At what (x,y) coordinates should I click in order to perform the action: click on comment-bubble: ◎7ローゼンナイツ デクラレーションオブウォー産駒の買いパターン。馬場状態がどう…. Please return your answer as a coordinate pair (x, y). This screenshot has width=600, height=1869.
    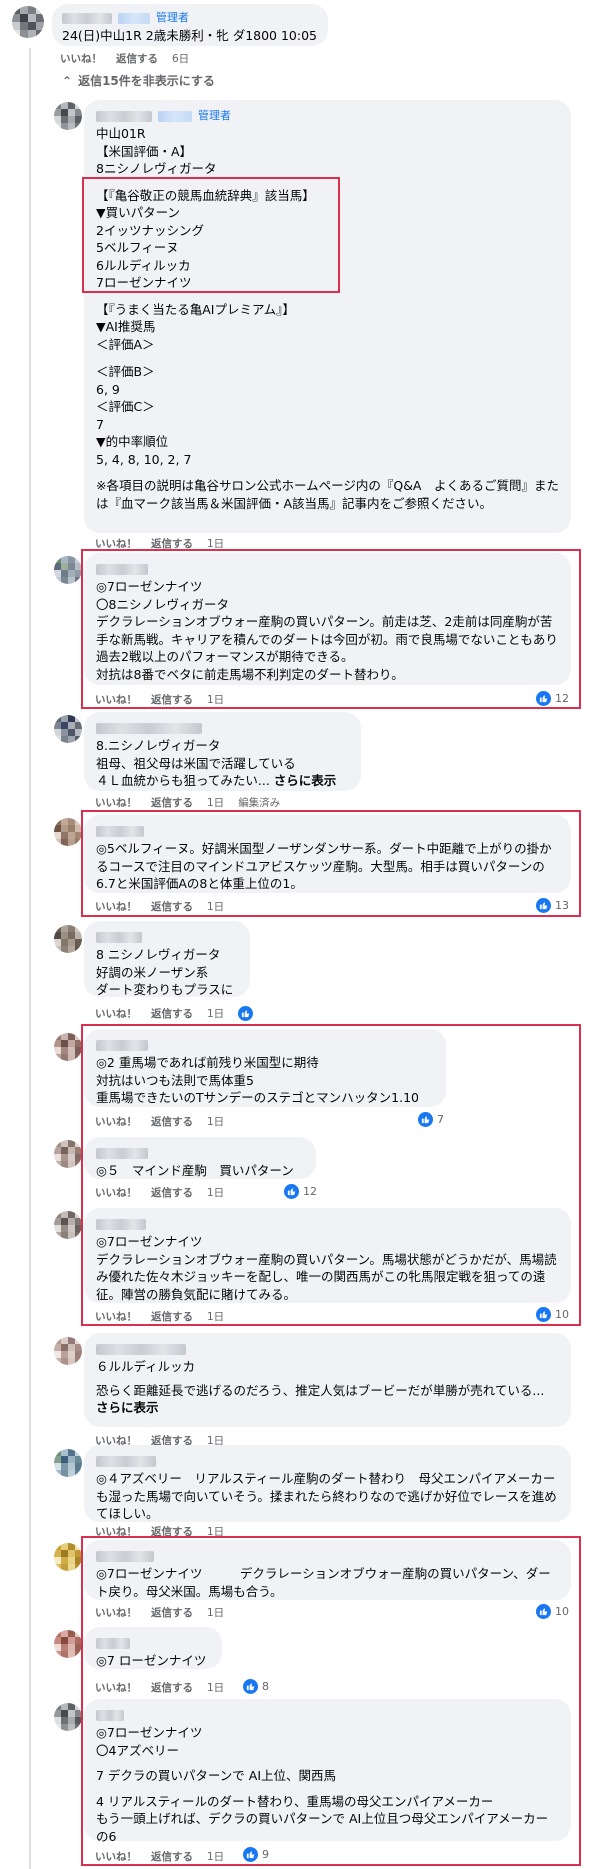
    Looking at the image, I should click on (327, 1255).